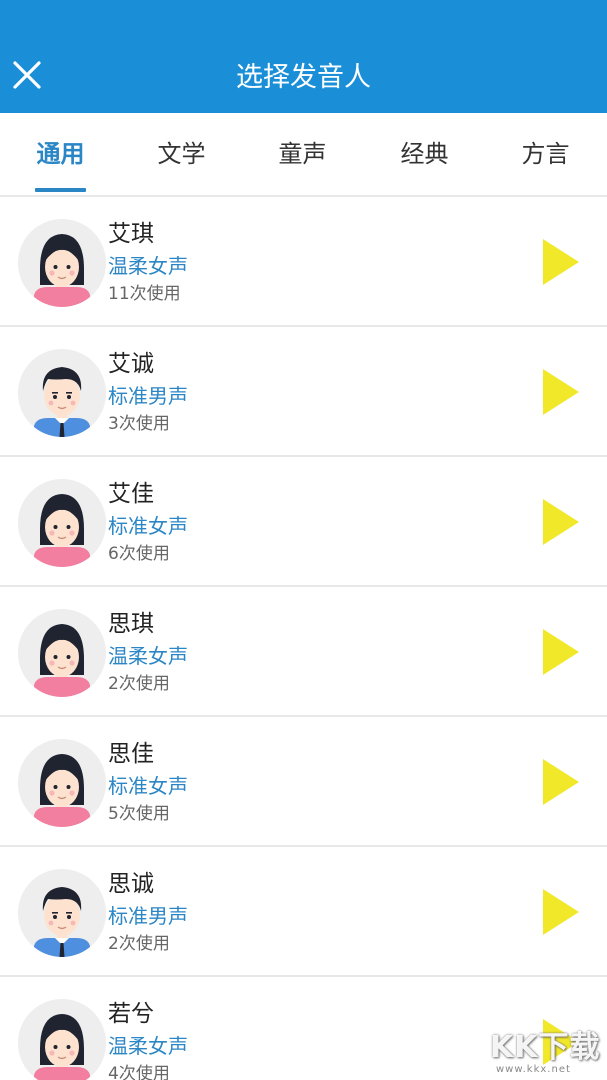  I want to click on category-tabs: 通用 文学 童声 经典 方言, so click(303, 155).